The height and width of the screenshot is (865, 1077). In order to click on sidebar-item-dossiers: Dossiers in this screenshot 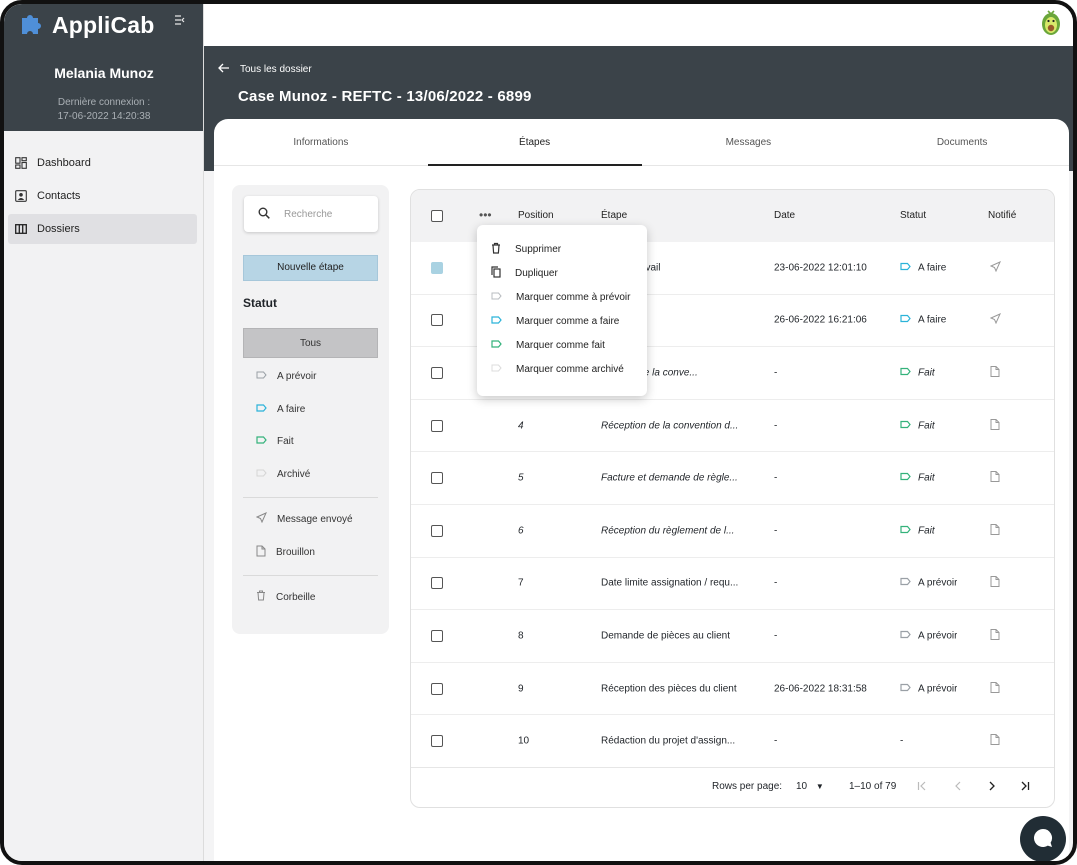, I will do `click(102, 229)`.